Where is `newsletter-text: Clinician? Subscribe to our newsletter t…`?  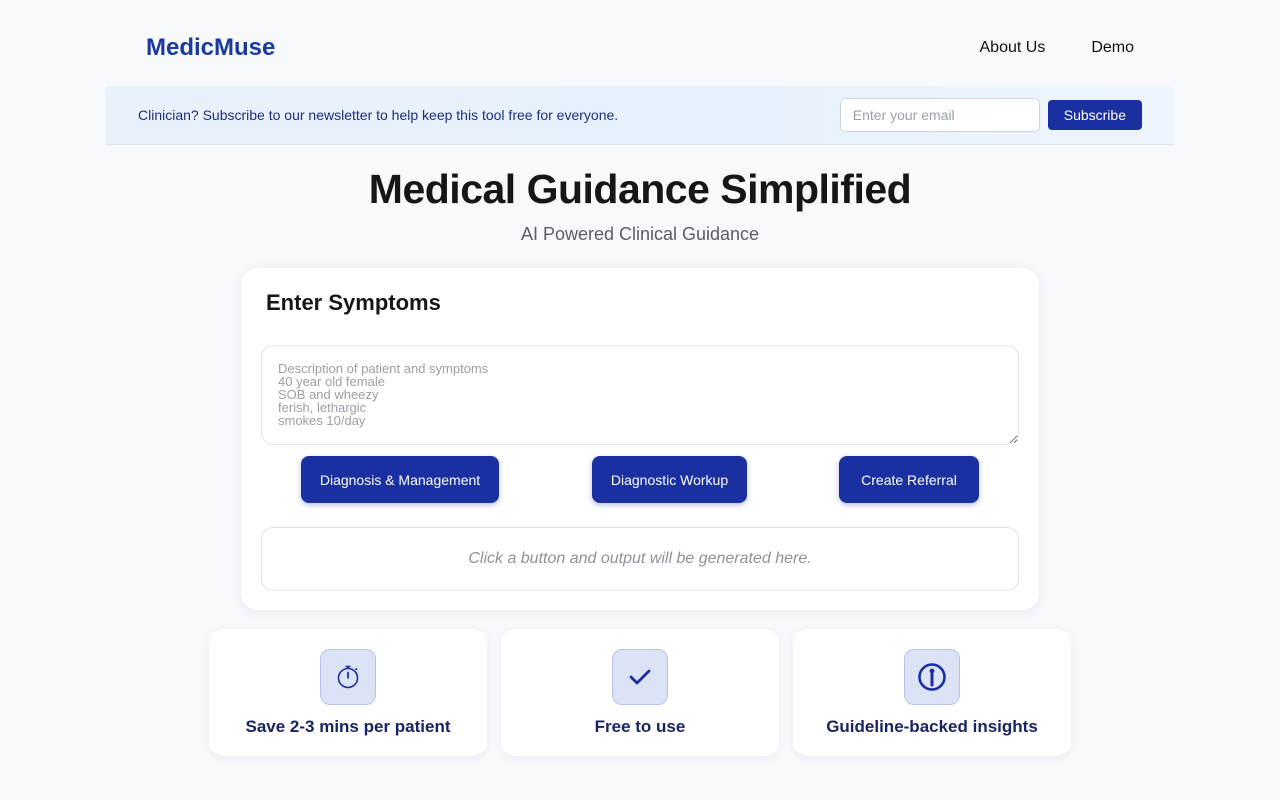 newsletter-text: Clinician? Subscribe to our newsletter t… is located at coordinates (378, 115).